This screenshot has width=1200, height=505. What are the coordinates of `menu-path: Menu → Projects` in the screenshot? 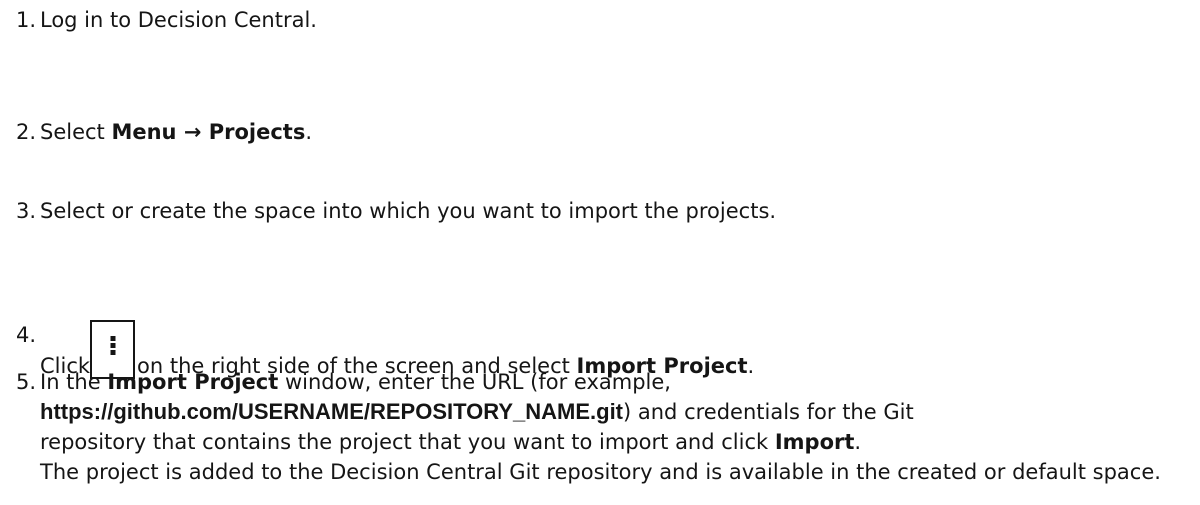 It's located at (208, 132).